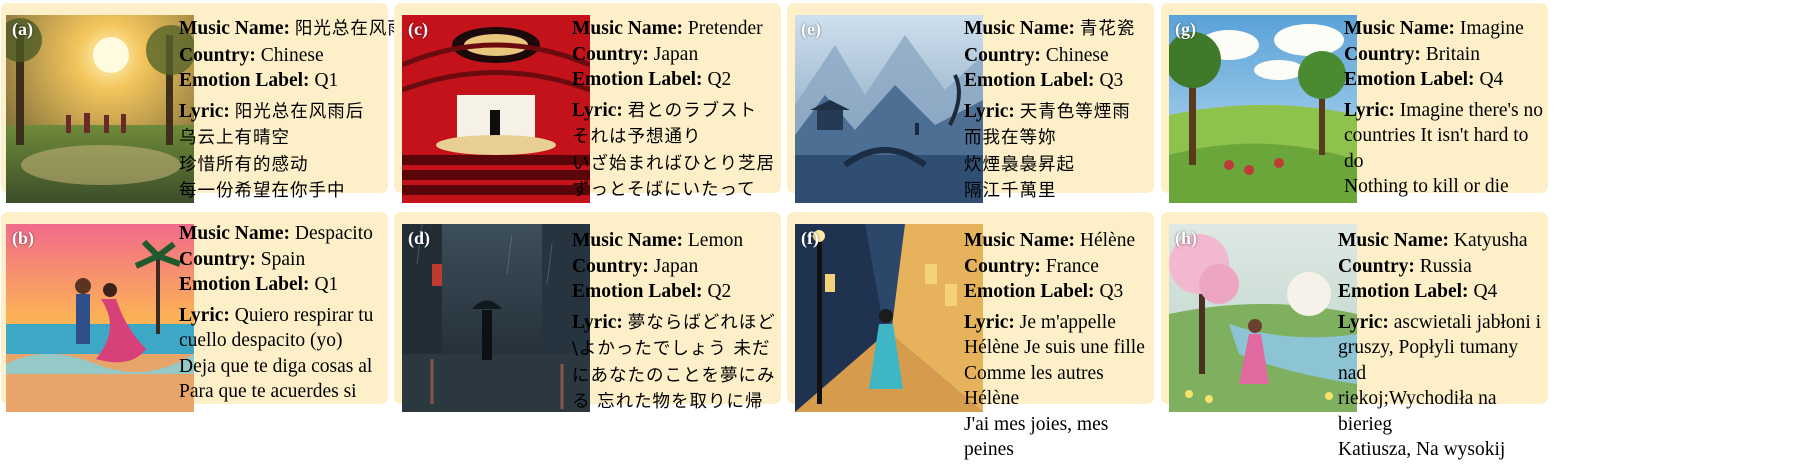  I want to click on country-row: Country: Russia, so click(1443, 267).